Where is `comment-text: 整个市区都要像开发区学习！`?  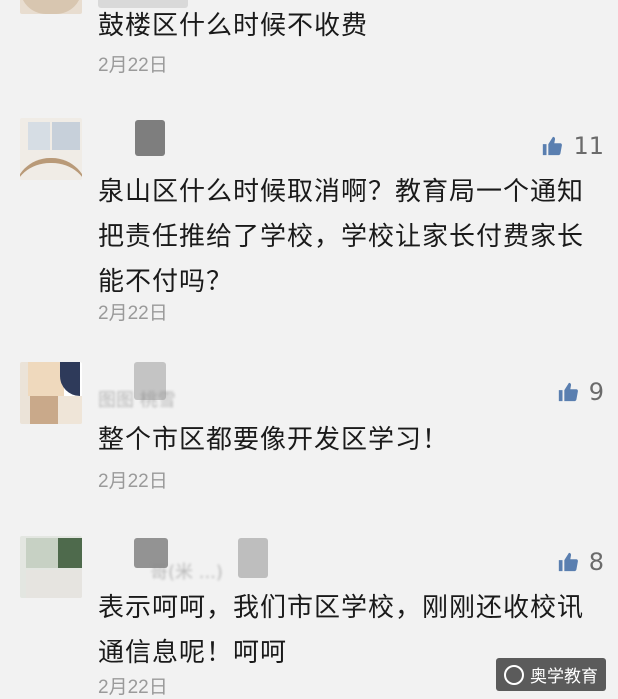 comment-text: 整个市区都要像开发区学习！ is located at coordinates (274, 440).